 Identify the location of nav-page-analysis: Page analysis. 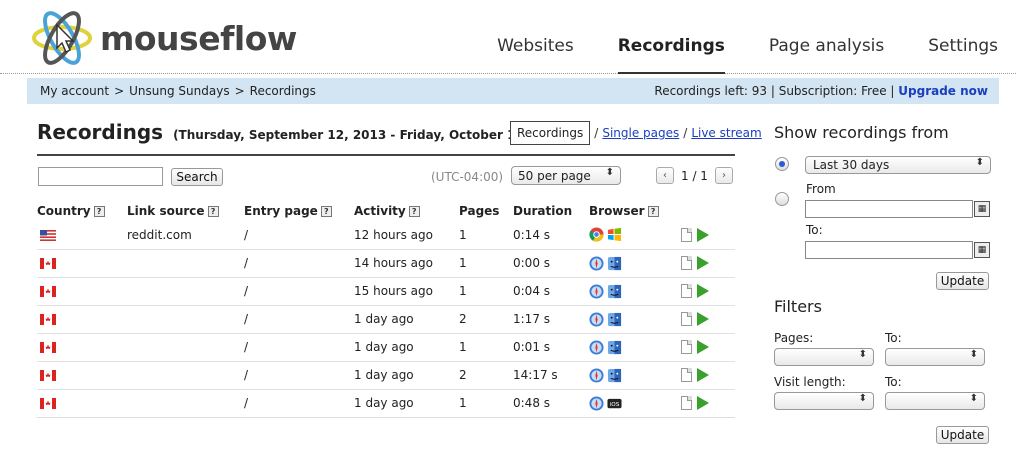
(826, 55).